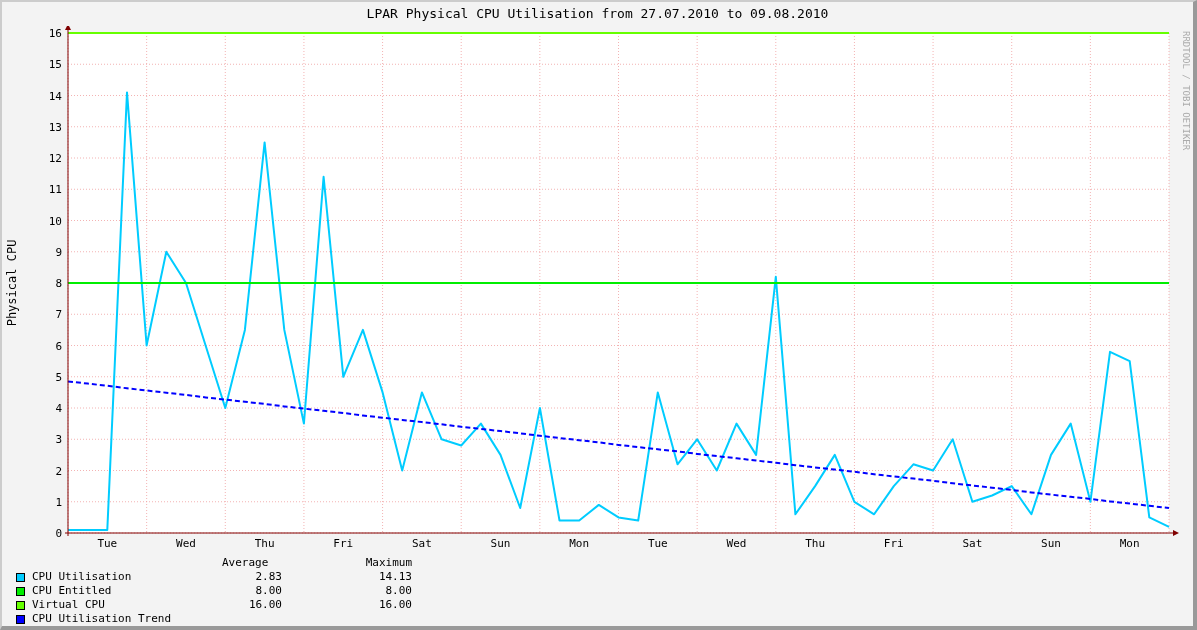 This screenshot has width=1197, height=630. I want to click on side-credit: RRDTOOL / TOBI OETIKER, so click(1186, 90).